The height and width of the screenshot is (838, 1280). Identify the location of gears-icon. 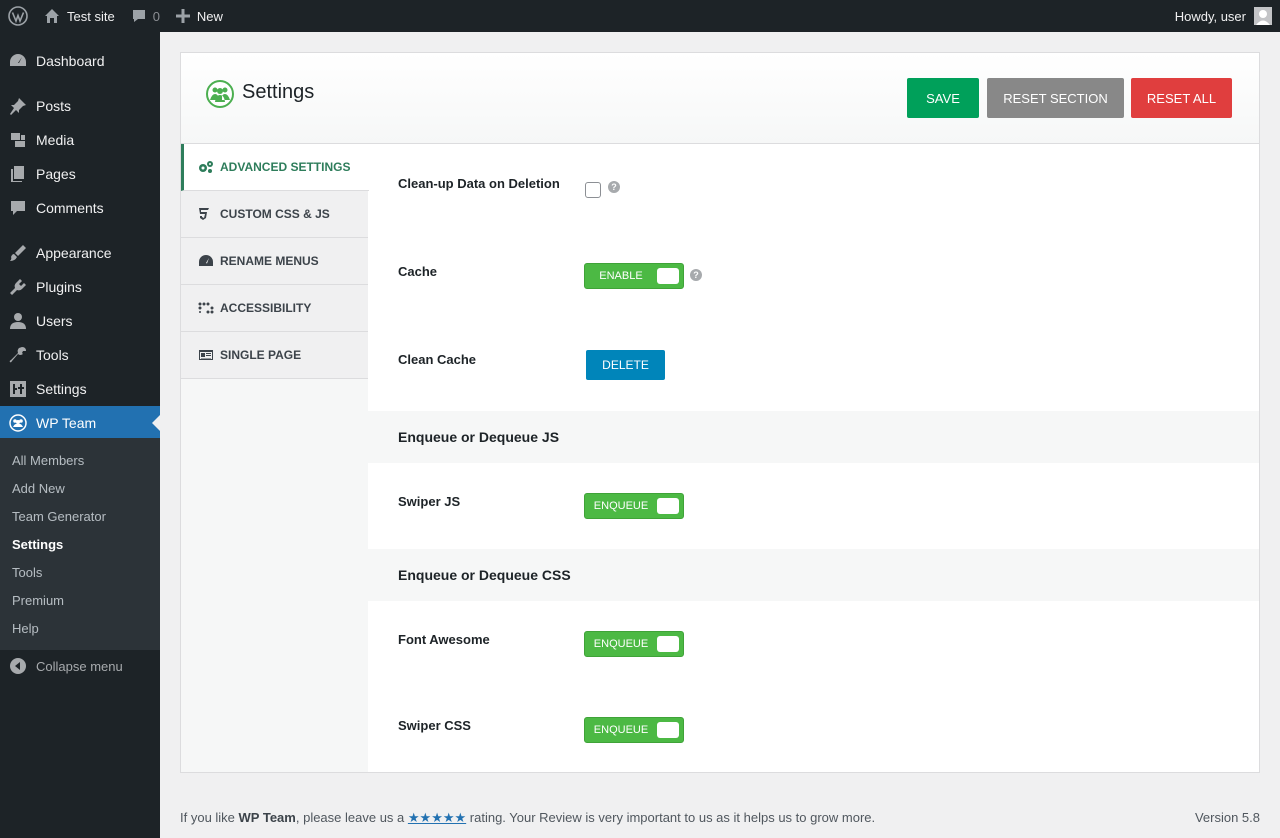
(209, 167).